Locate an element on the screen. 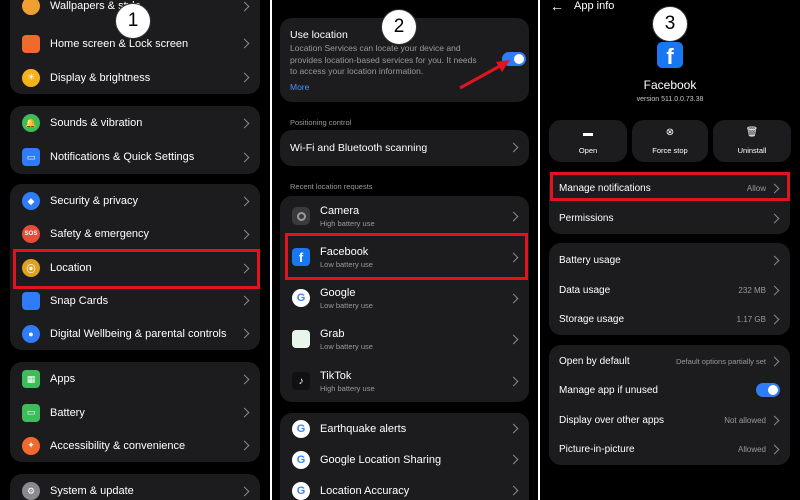 This screenshot has height=500, width=800. settings-group-system: ⚙ System & update is located at coordinates (135, 487).